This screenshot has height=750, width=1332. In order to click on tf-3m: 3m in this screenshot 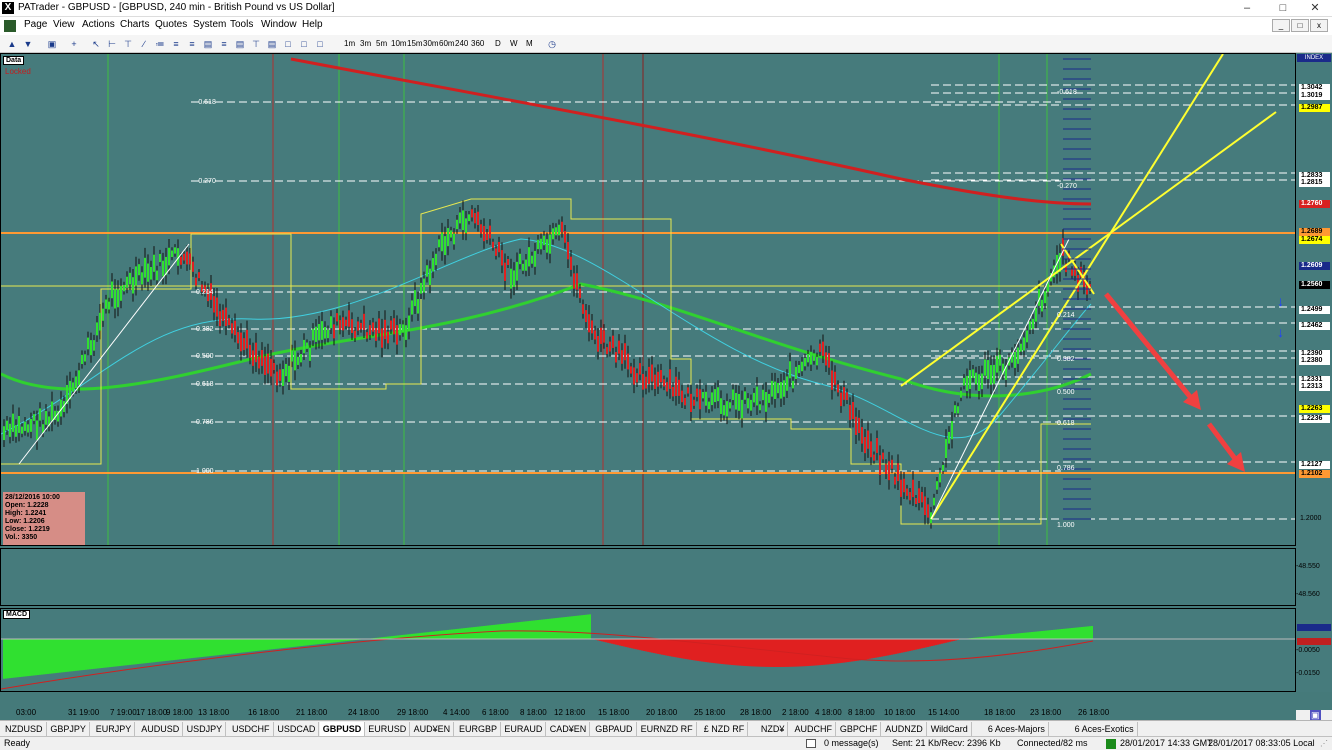, I will do `click(365, 43)`.